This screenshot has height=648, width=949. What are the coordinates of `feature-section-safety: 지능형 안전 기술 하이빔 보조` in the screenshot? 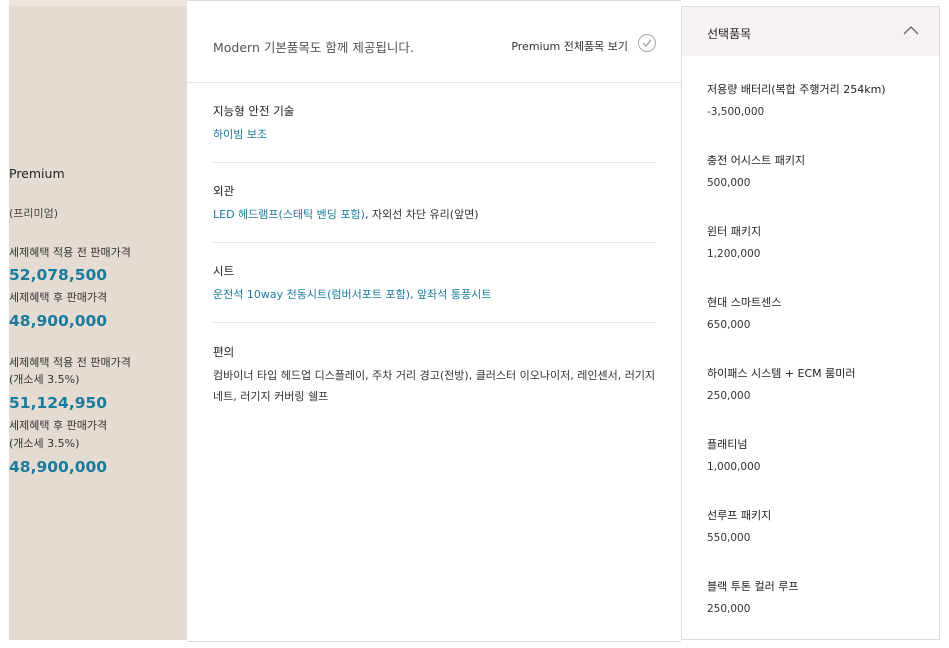 It's located at (434, 133).